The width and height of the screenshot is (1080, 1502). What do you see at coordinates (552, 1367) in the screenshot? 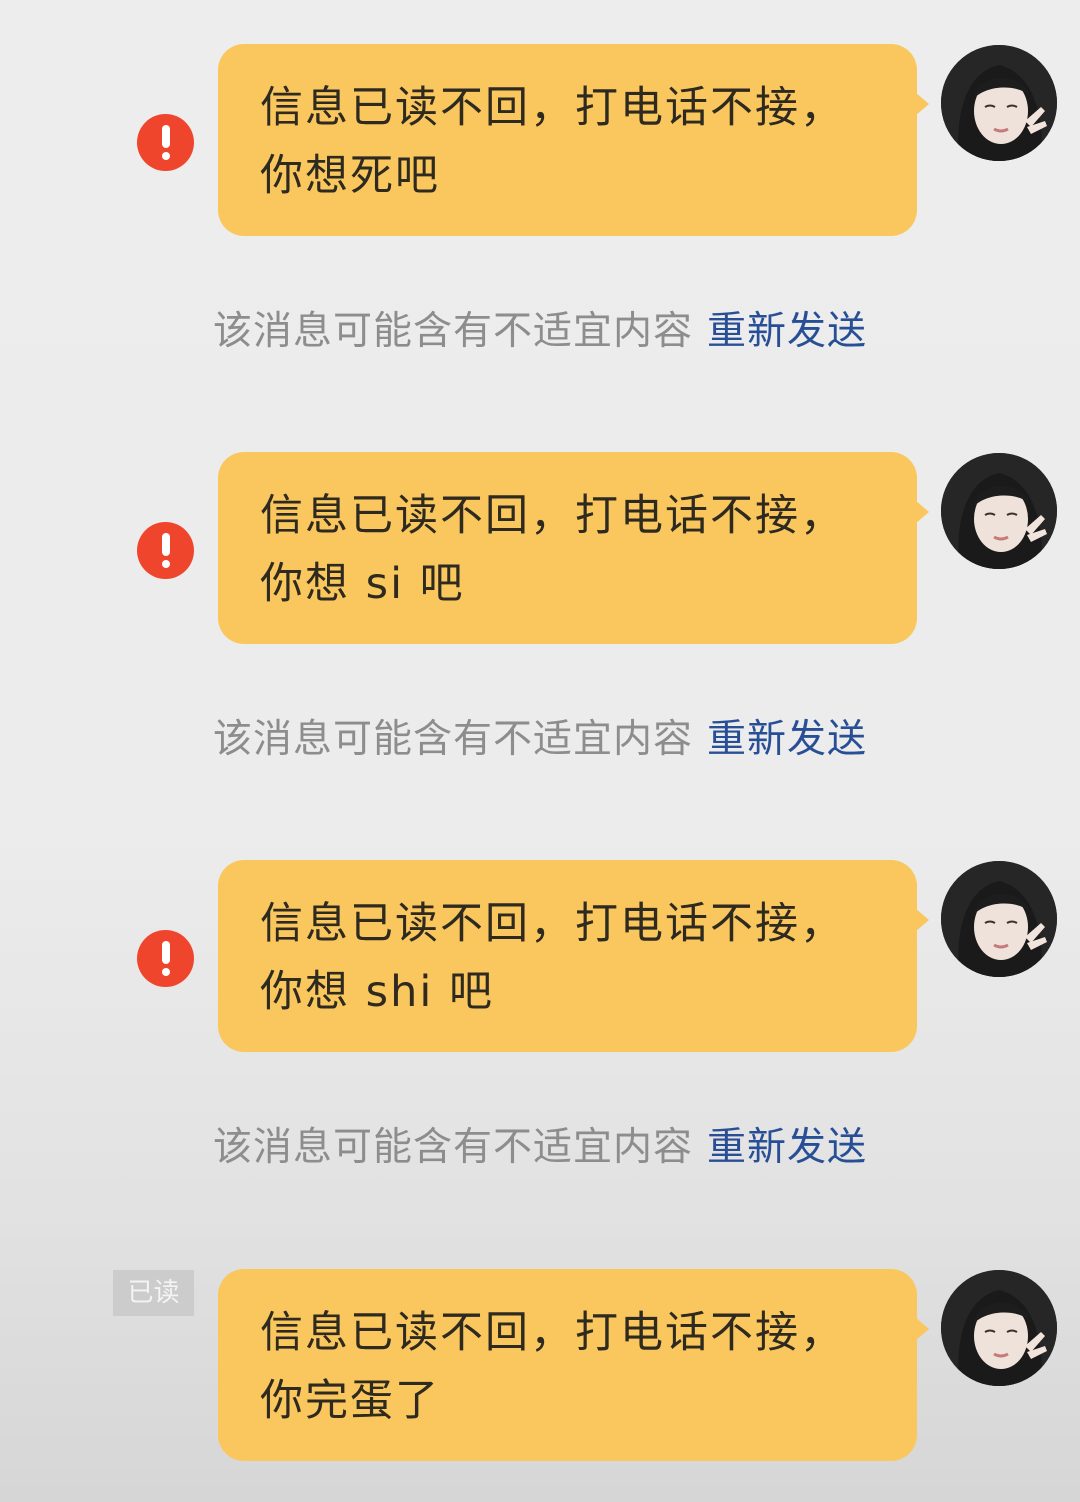
I see `message-text: 信息已读不回，打电话不接， 你完蛋了` at bounding box center [552, 1367].